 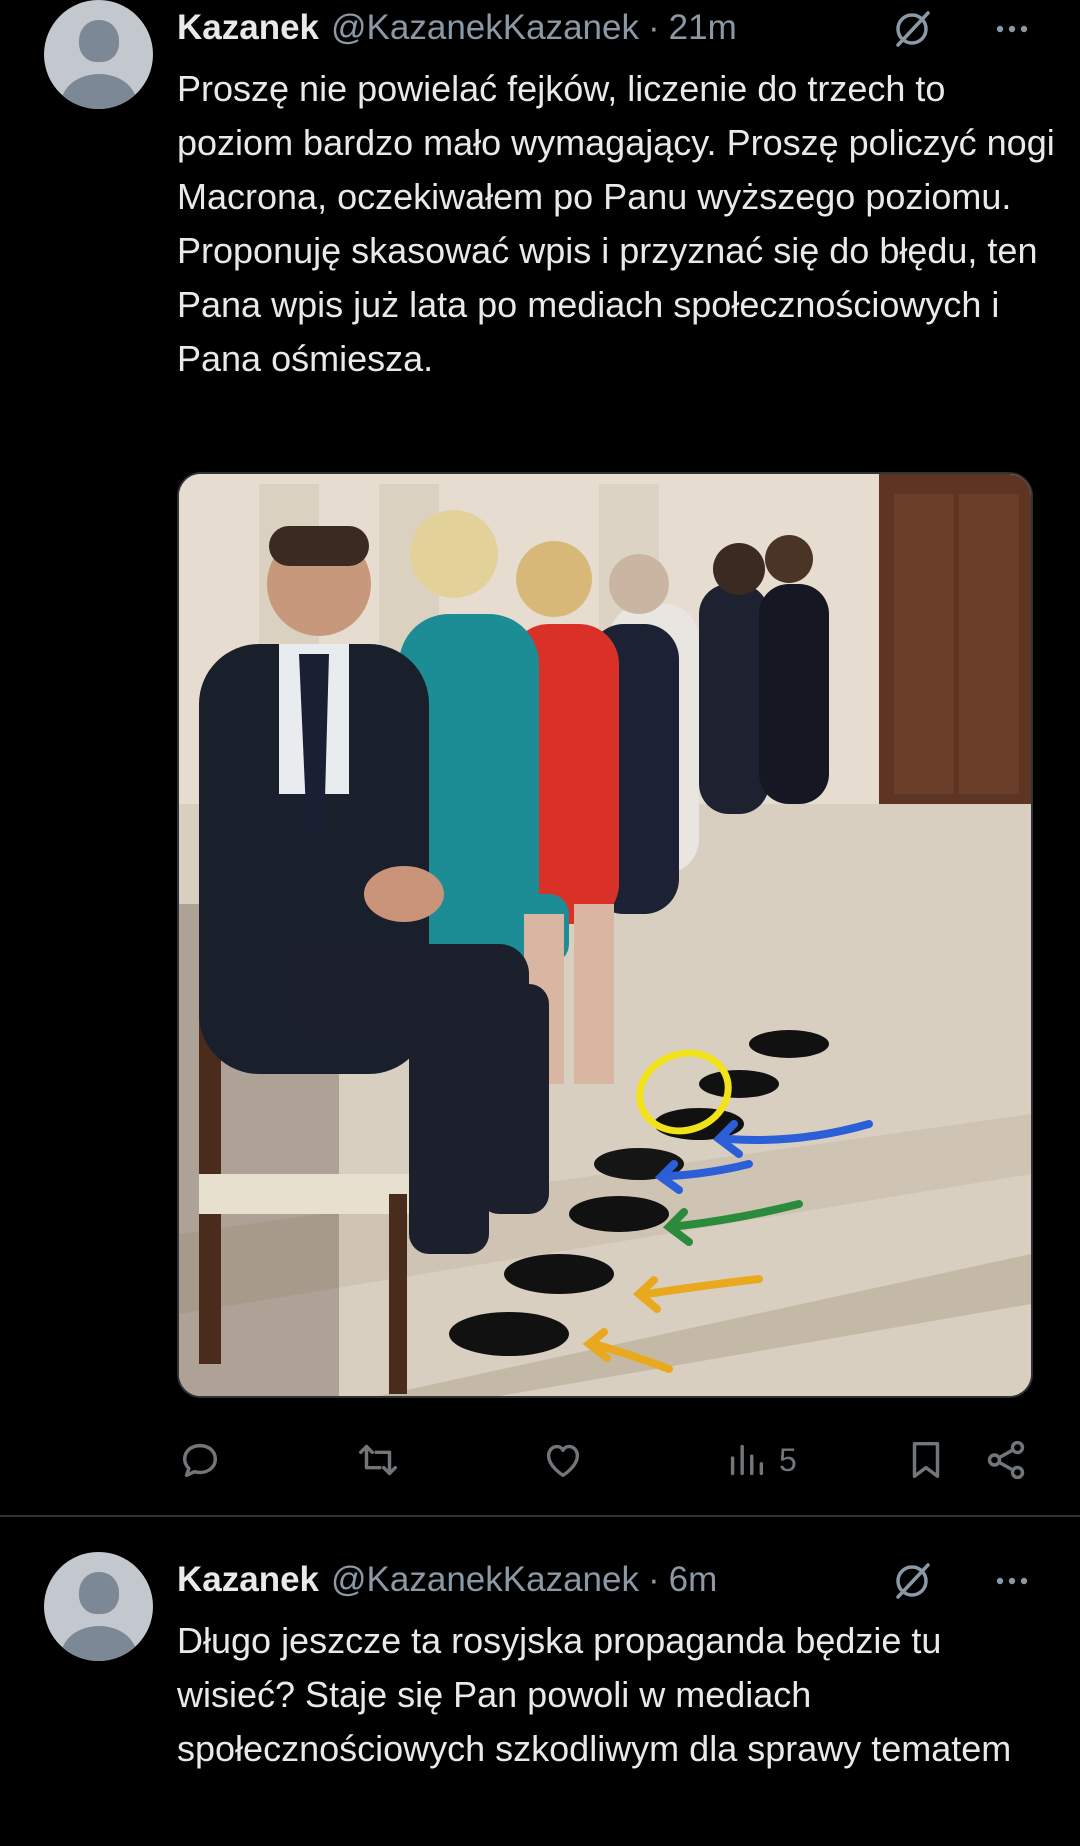 I want to click on share-button, so click(x=1006, y=1460).